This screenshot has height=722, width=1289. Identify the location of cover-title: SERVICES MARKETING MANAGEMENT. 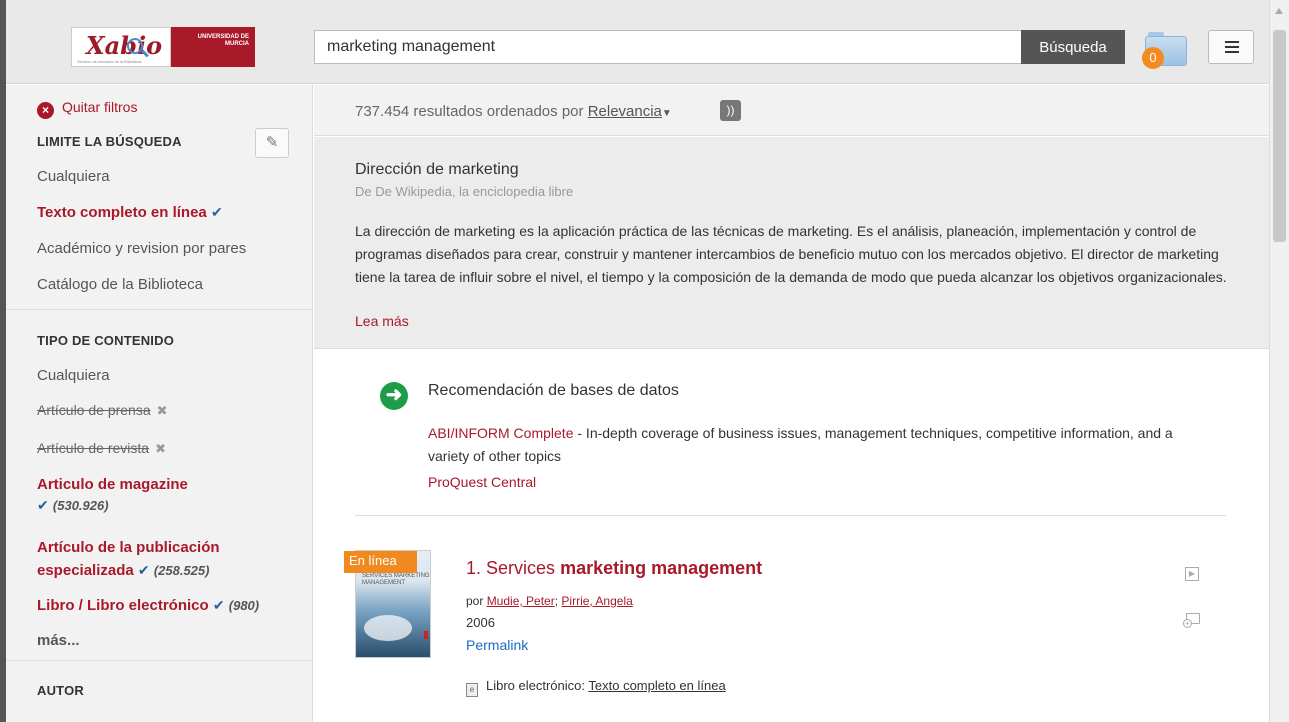
(396, 579).